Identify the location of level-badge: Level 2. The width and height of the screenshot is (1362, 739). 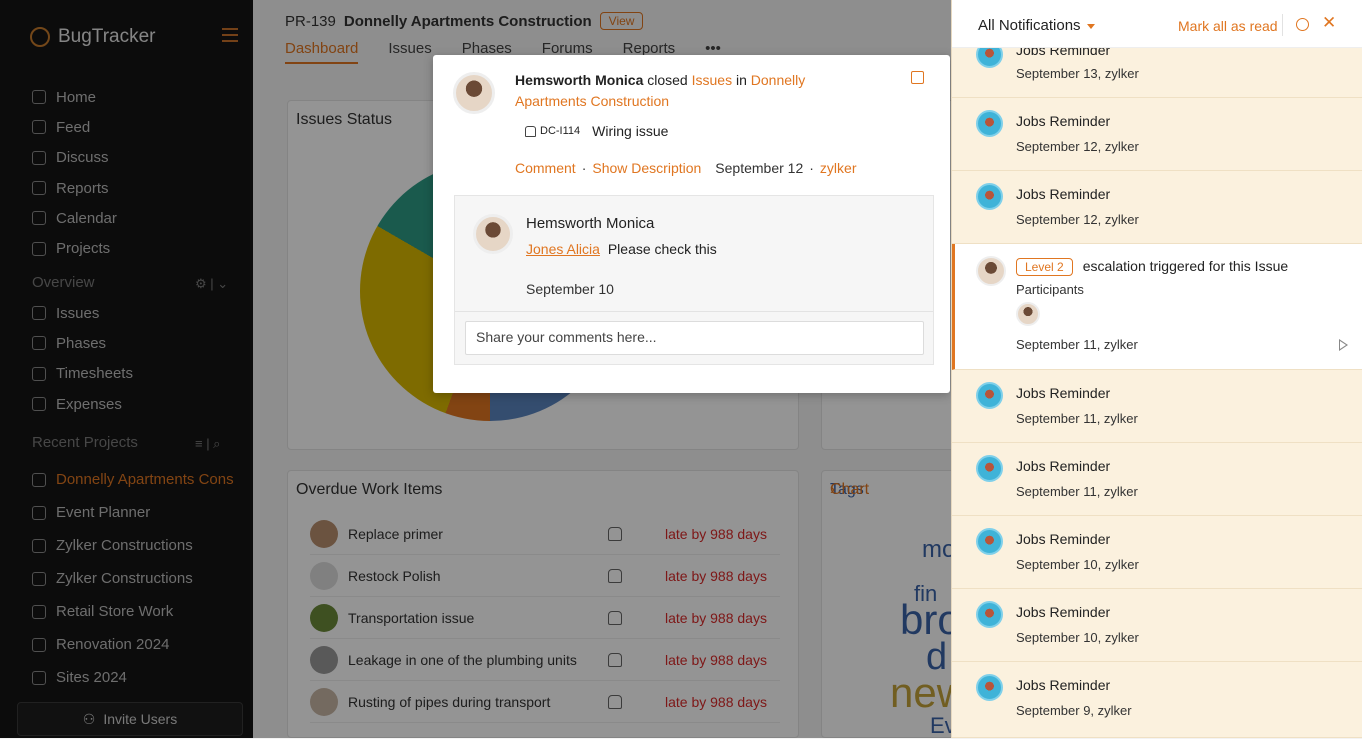
(1044, 267).